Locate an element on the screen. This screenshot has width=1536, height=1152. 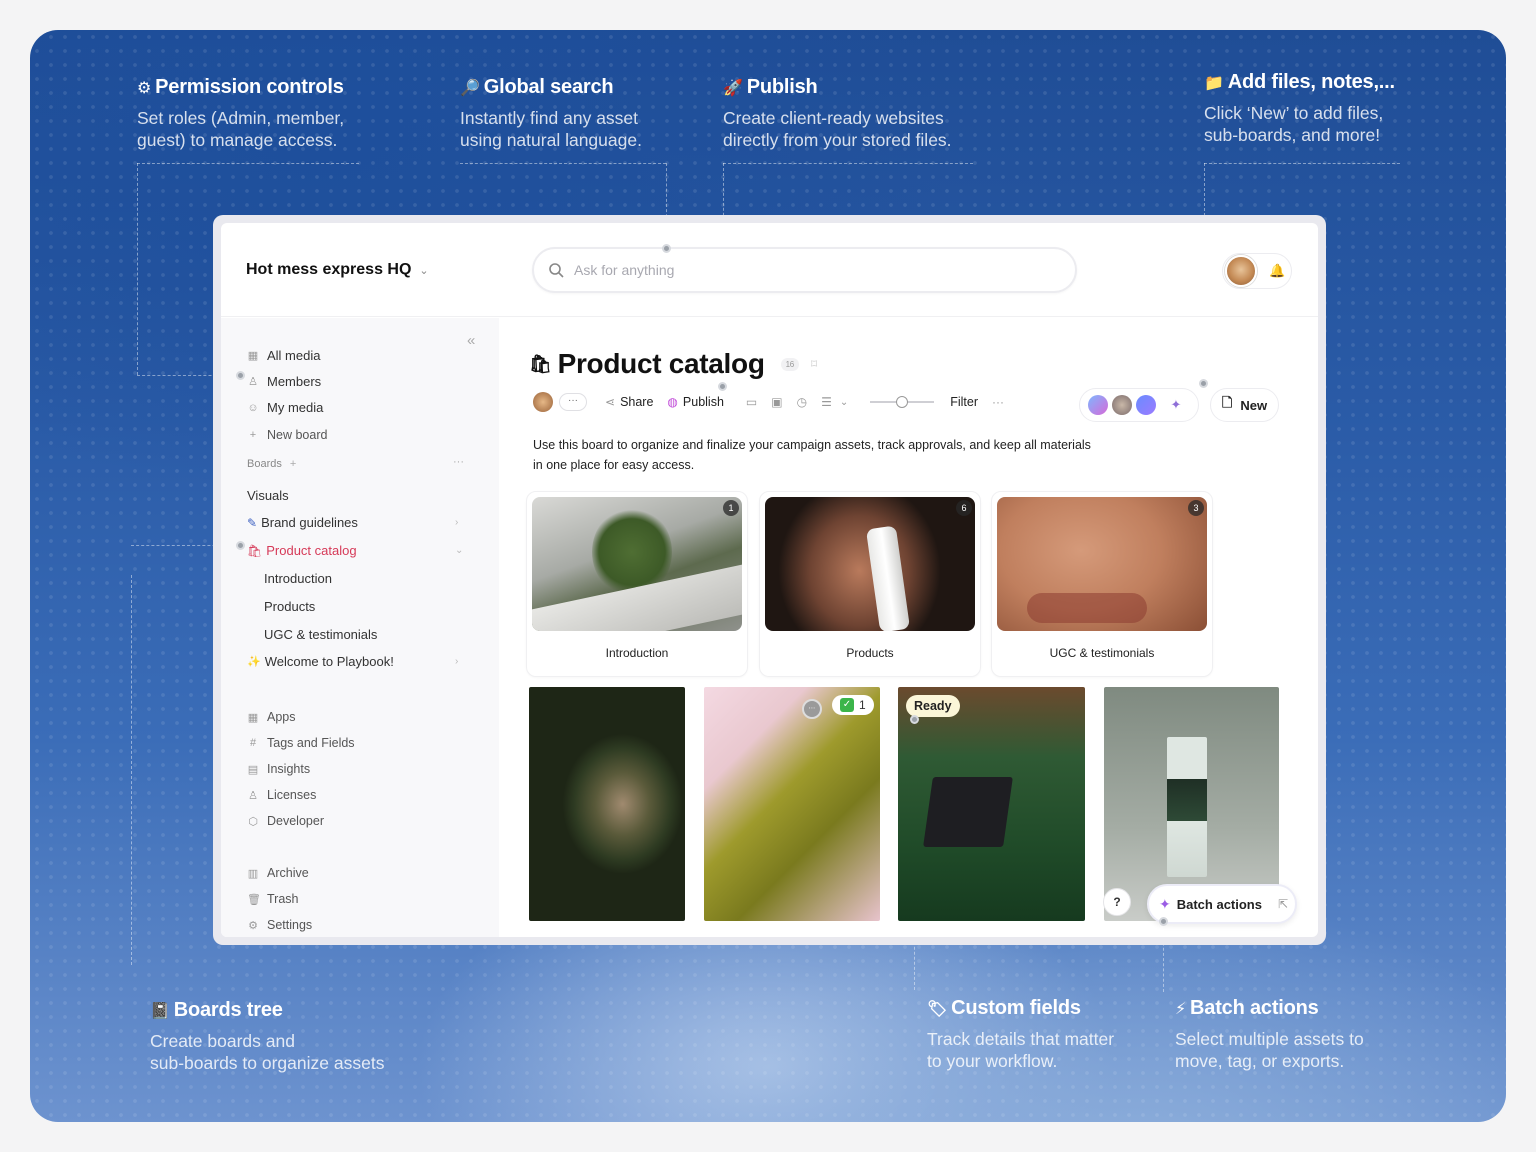
apps-icon: ▦ is located at coordinates (253, 717).